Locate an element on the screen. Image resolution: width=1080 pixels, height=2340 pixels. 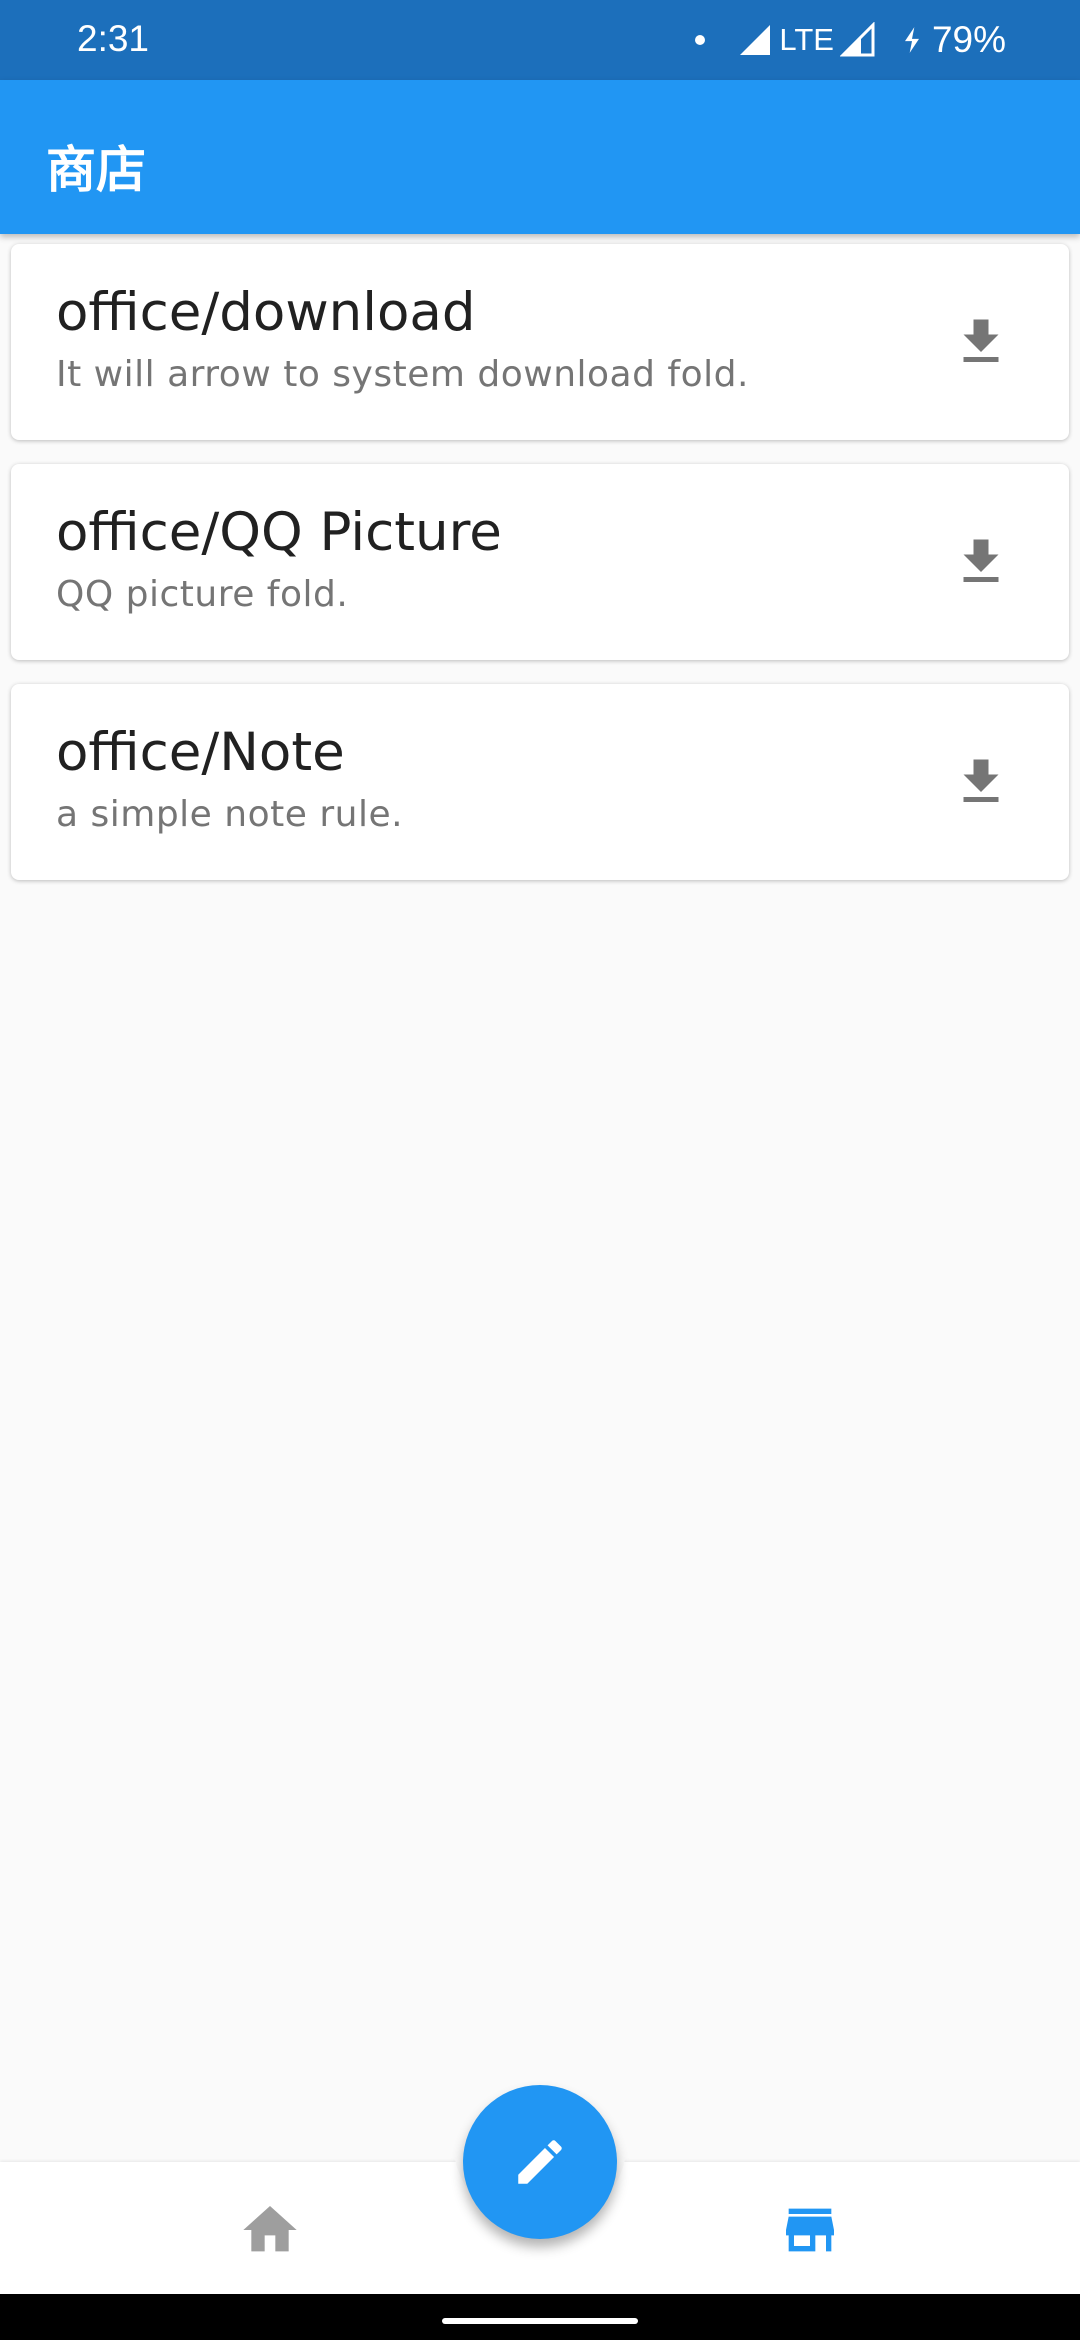
item-title: office/QQ Picture is located at coordinates (279, 532).